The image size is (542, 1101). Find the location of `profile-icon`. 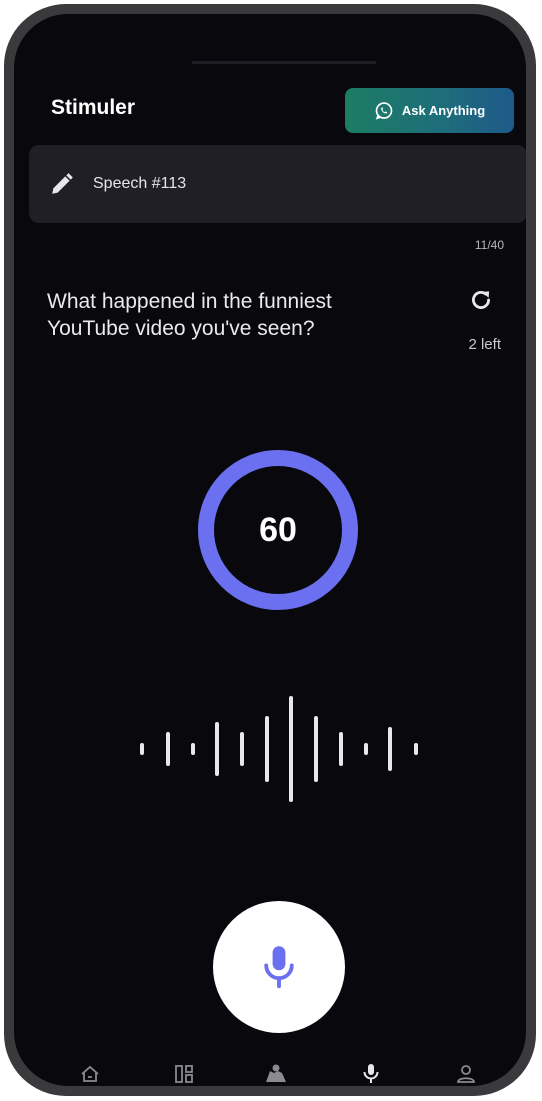

profile-icon is located at coordinates (466, 1074).